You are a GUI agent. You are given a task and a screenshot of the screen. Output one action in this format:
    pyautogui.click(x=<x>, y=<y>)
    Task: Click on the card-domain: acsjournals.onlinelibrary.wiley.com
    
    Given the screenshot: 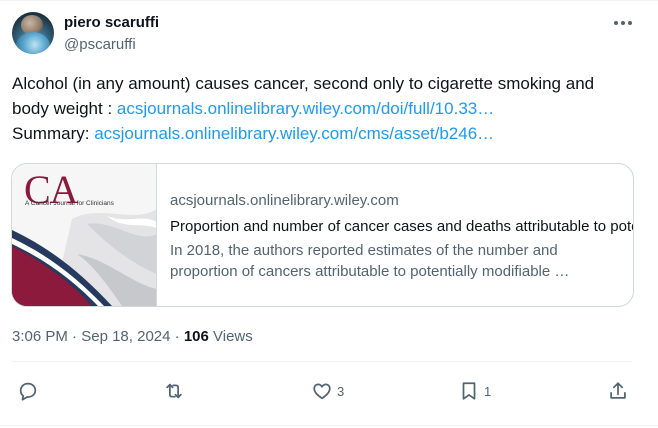 What is the action you would take?
    pyautogui.click(x=284, y=200)
    